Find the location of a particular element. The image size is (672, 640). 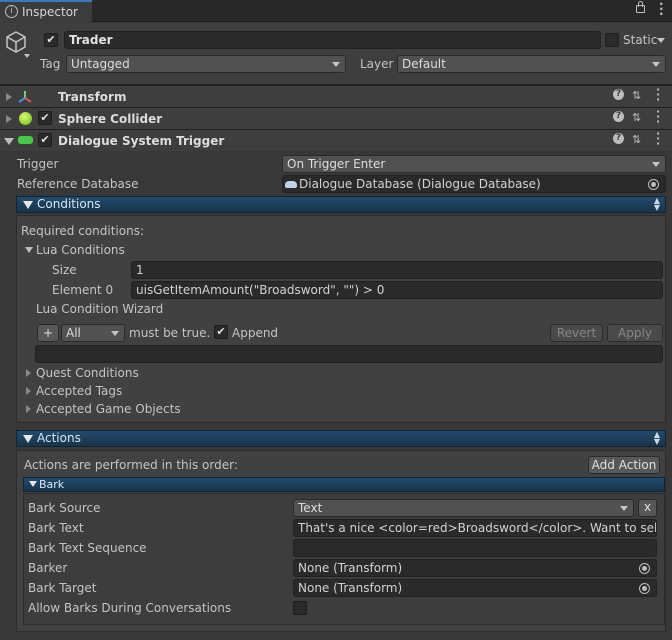

append-checkbox: ✔ is located at coordinates (221, 332).